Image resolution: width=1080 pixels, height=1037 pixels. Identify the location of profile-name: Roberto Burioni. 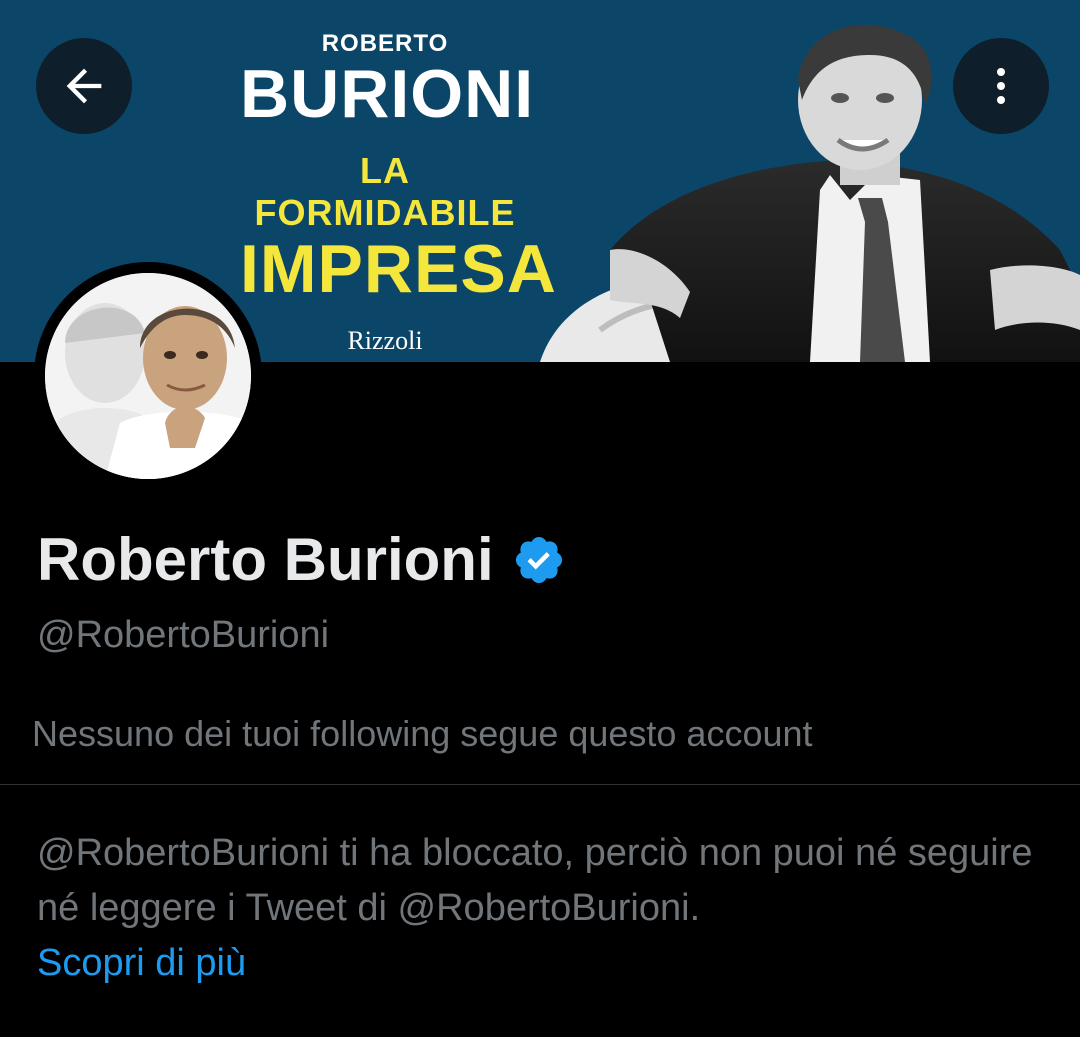
(265, 559).